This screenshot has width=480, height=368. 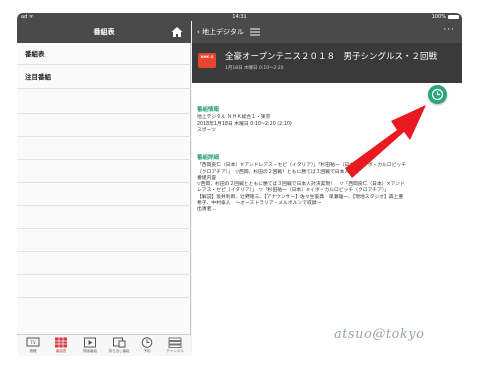 What do you see at coordinates (438, 17) in the screenshot?
I see `battery-percent: 100%` at bounding box center [438, 17].